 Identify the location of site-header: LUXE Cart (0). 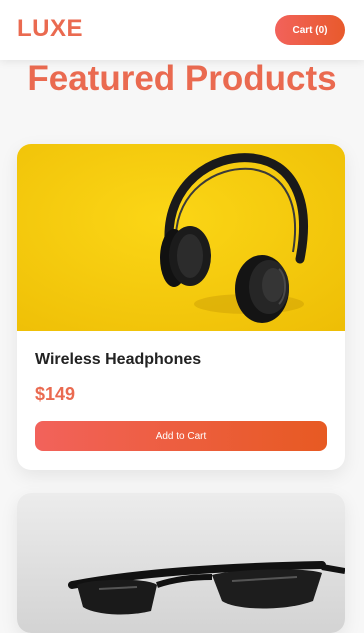
(182, 30).